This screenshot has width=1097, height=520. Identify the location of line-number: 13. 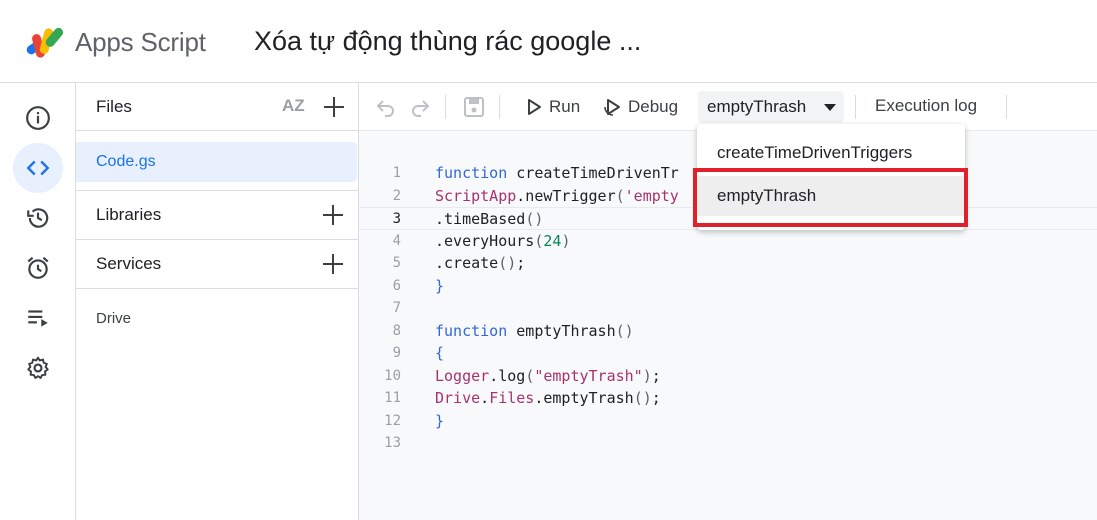
(392, 443).